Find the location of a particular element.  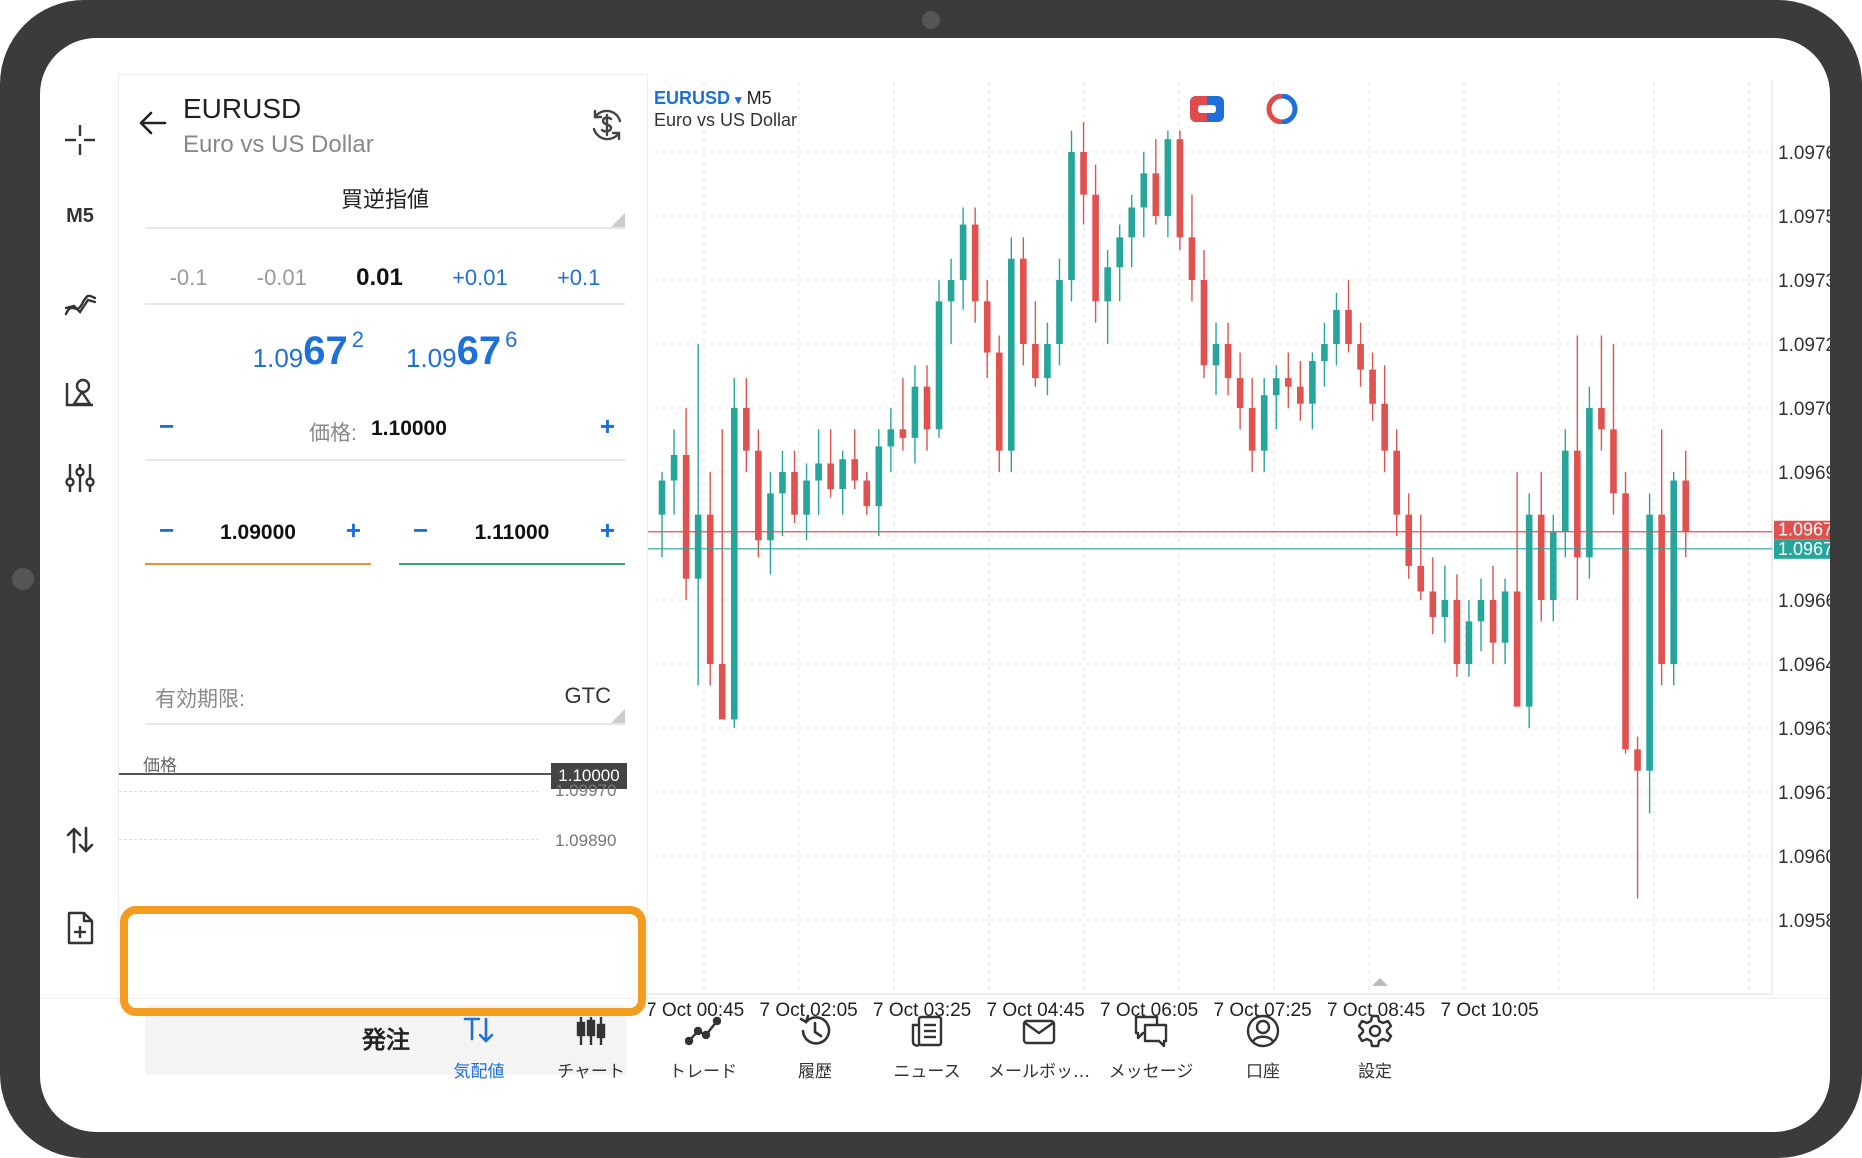

nav-label: チャート is located at coordinates (591, 1072).